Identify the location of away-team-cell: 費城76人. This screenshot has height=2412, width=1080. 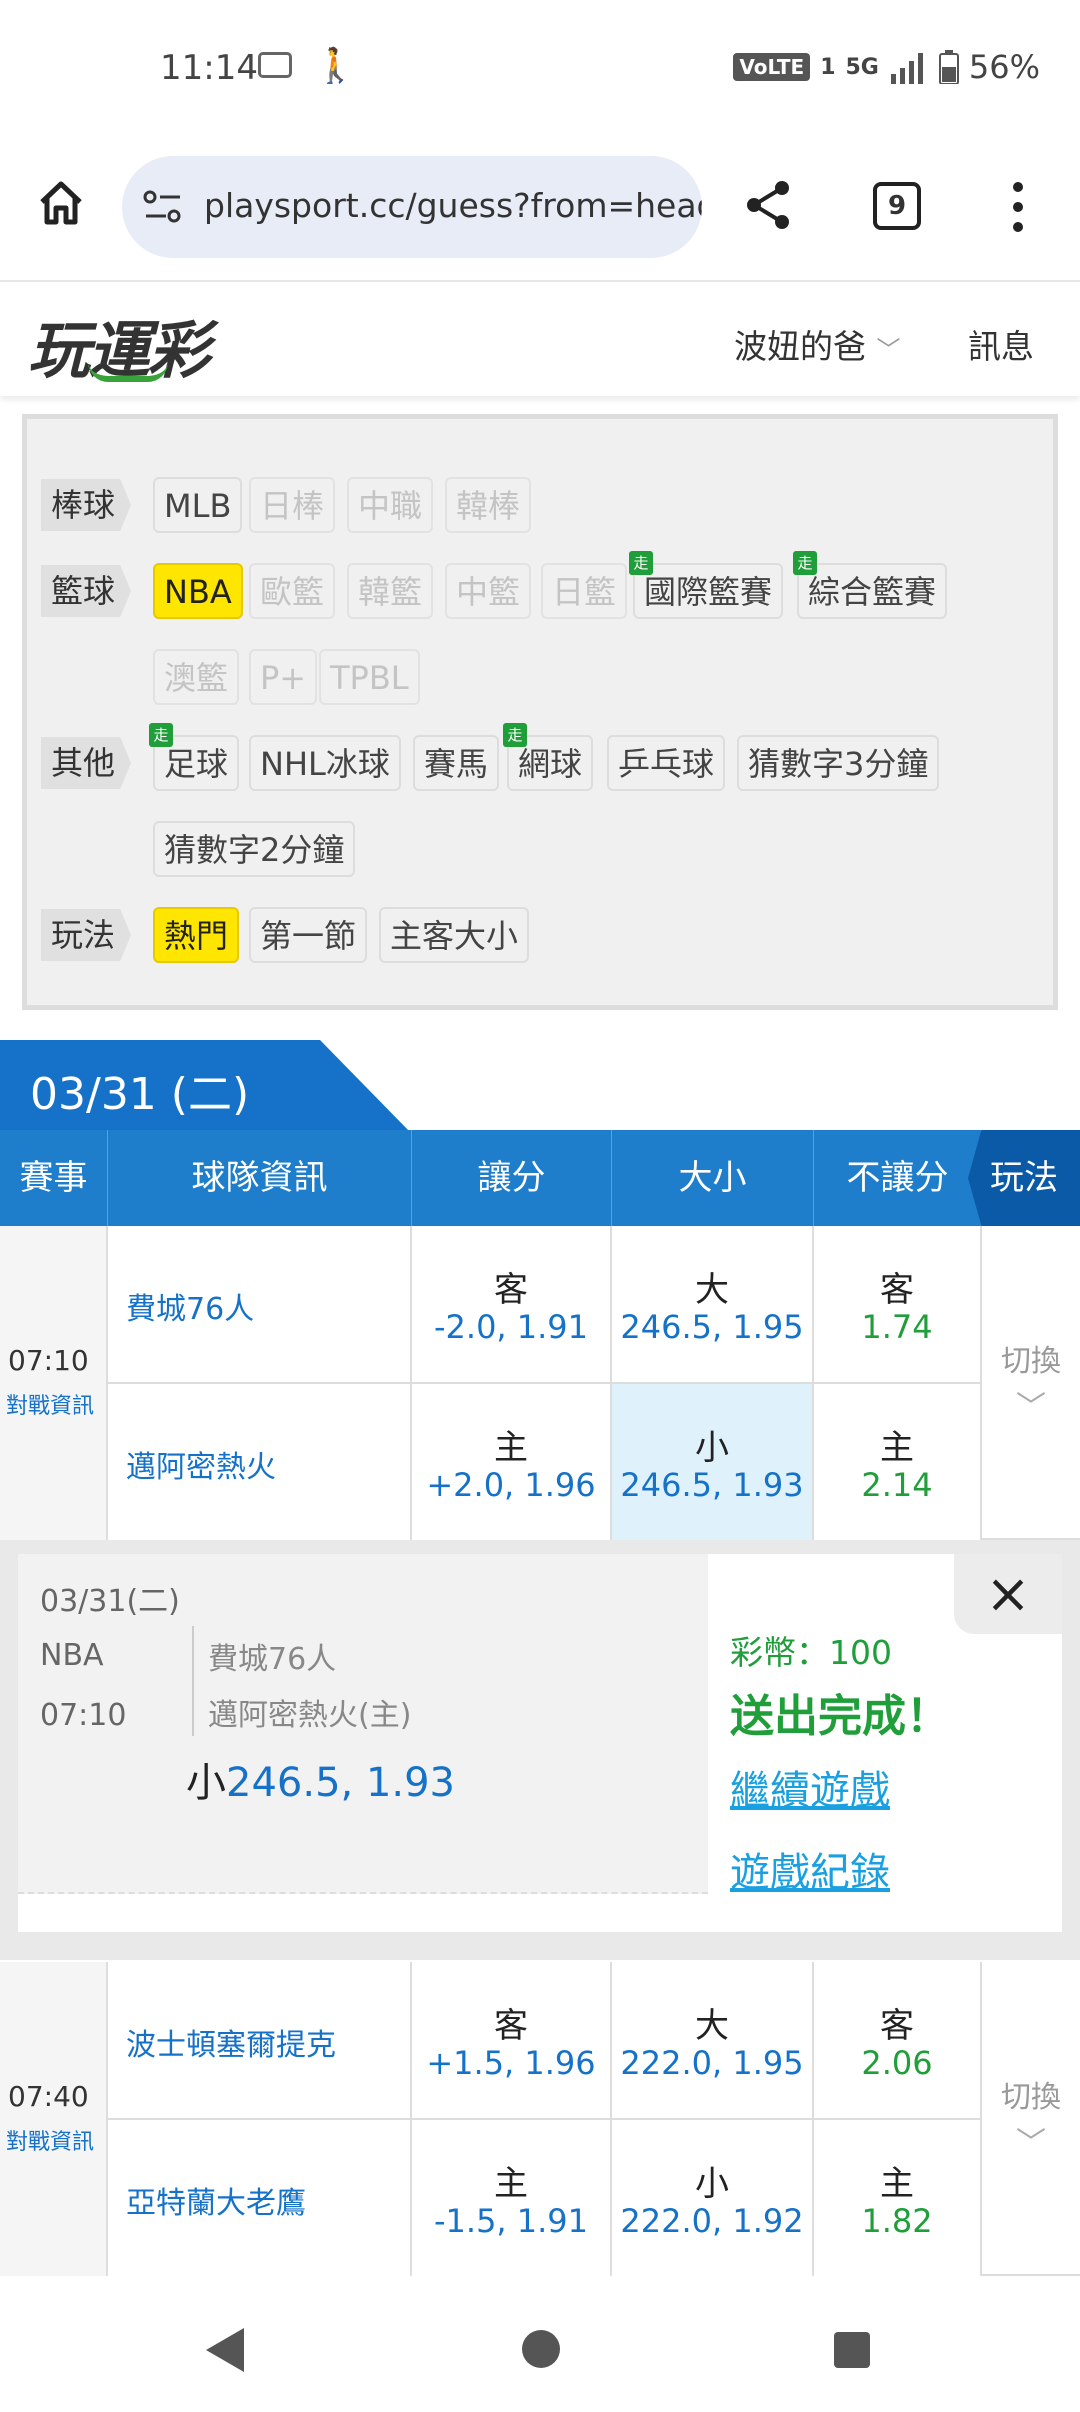
(260, 1304).